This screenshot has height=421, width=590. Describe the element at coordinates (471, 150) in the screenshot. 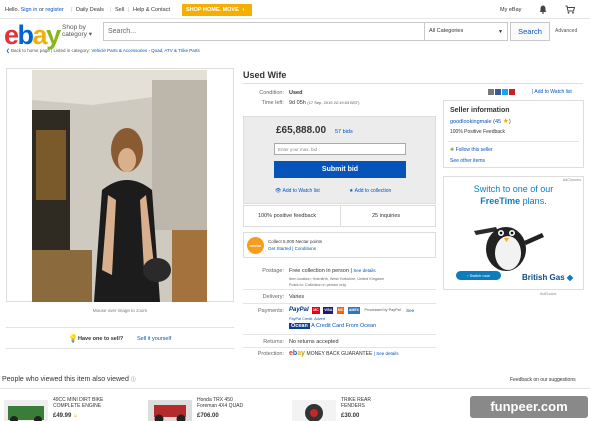

I see `follow-seller-link: ✚ Follow this seller` at that location.